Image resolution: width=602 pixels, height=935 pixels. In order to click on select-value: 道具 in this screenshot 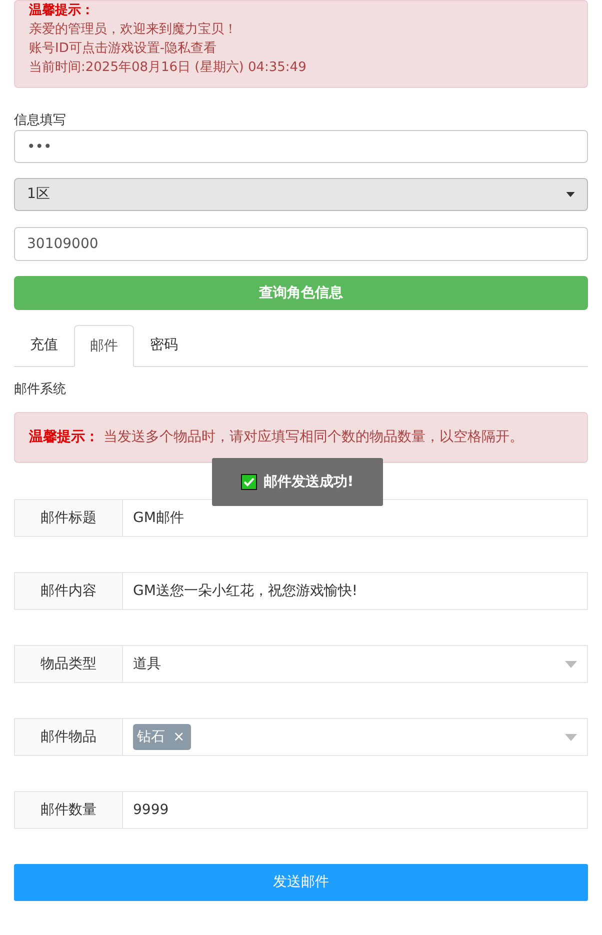, I will do `click(147, 664)`.